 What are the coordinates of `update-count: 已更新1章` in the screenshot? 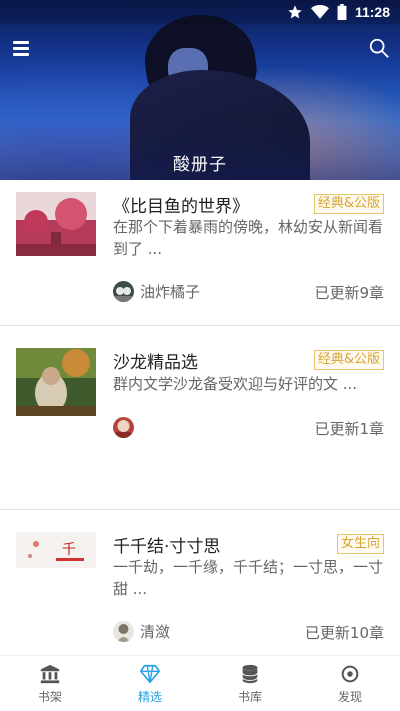 It's located at (349, 429).